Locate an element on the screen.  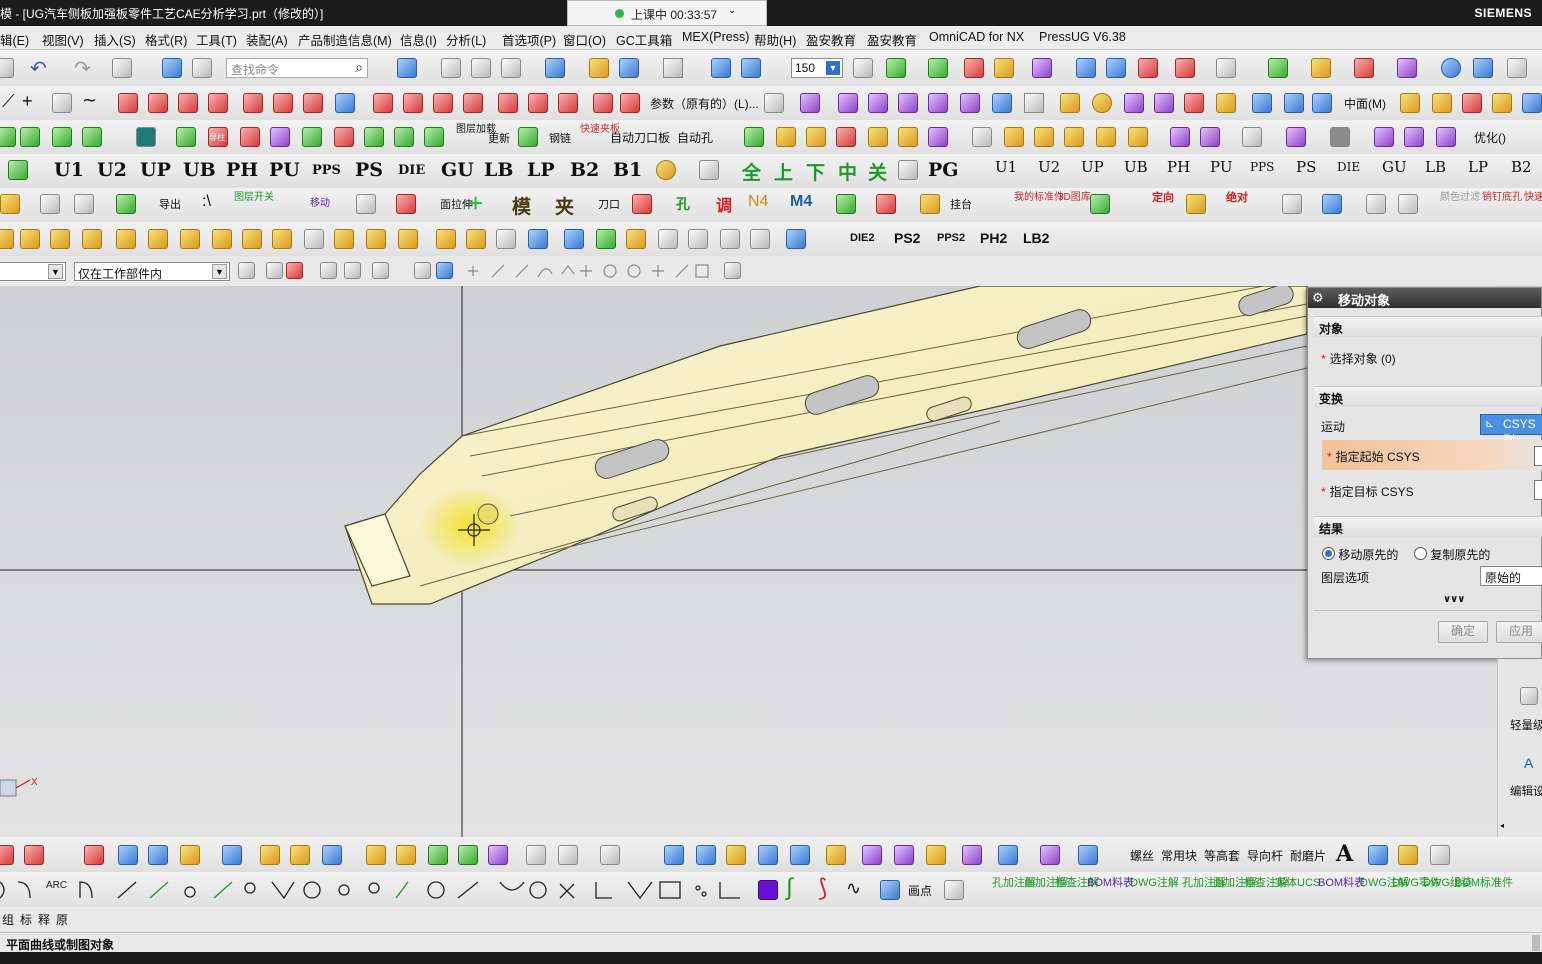
radio-move-original: 移动原先的 is located at coordinates (1360, 554).